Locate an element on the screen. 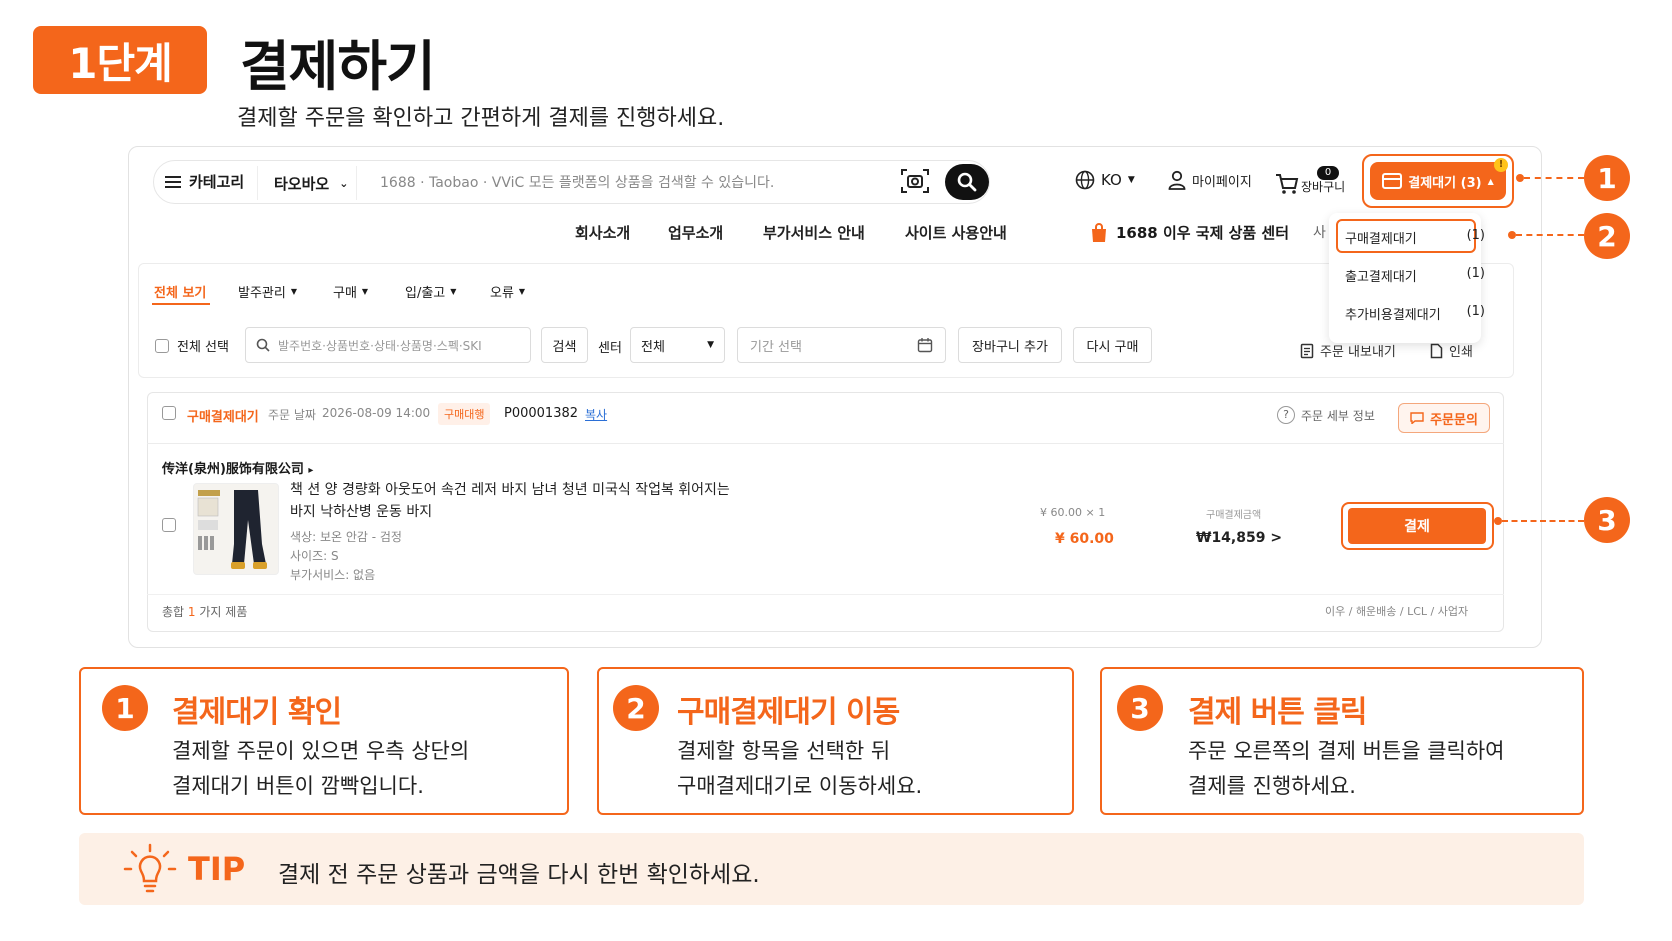 The height and width of the screenshot is (941, 1672). nav-truncated-item: 사 is located at coordinates (1319, 232).